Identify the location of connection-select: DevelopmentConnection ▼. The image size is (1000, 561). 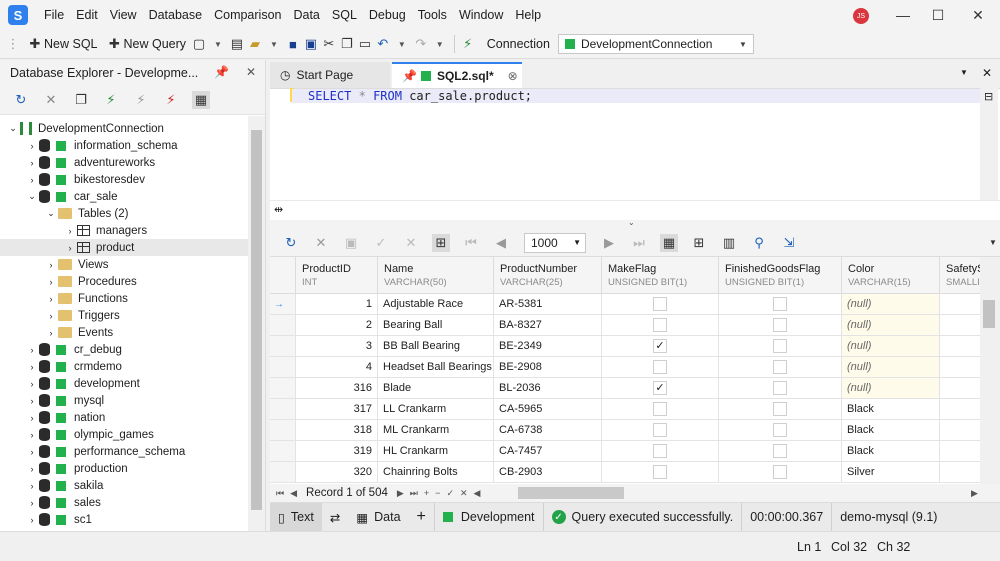
(655, 44).